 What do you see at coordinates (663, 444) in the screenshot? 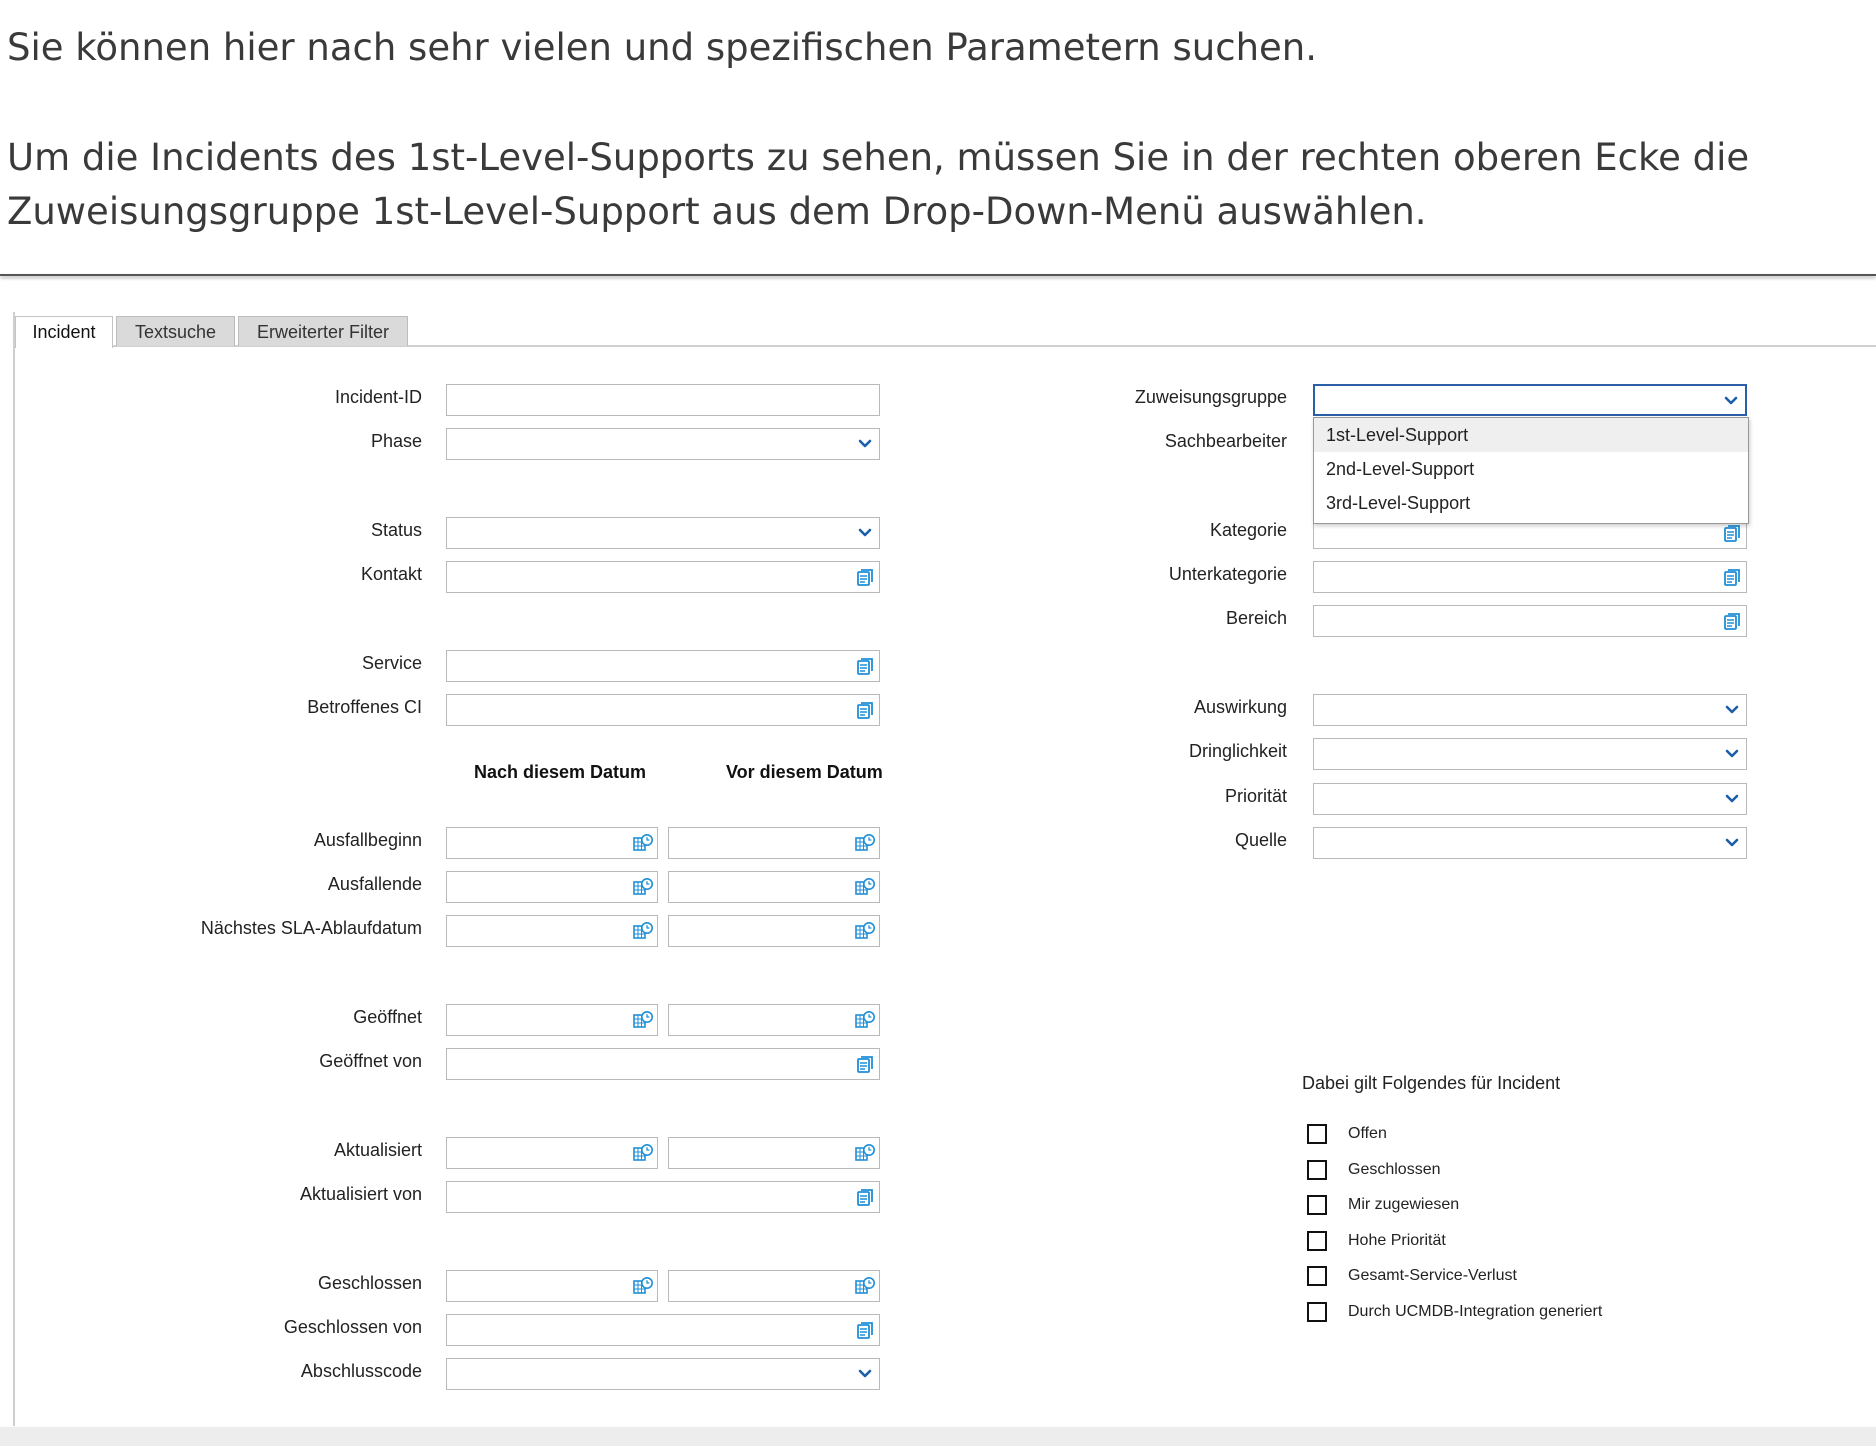
I see `phase-select` at bounding box center [663, 444].